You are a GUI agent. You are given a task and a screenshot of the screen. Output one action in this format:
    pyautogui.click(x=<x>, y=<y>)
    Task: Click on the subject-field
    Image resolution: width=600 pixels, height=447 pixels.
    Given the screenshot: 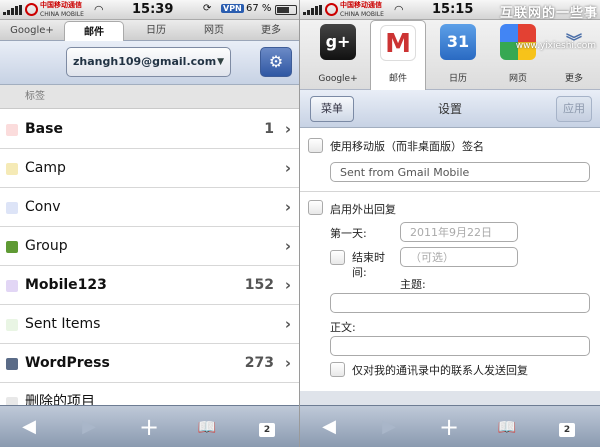 What is the action you would take?
    pyautogui.click(x=460, y=303)
    